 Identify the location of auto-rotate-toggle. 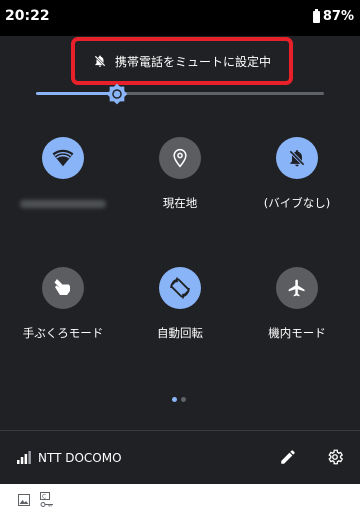
(180, 288).